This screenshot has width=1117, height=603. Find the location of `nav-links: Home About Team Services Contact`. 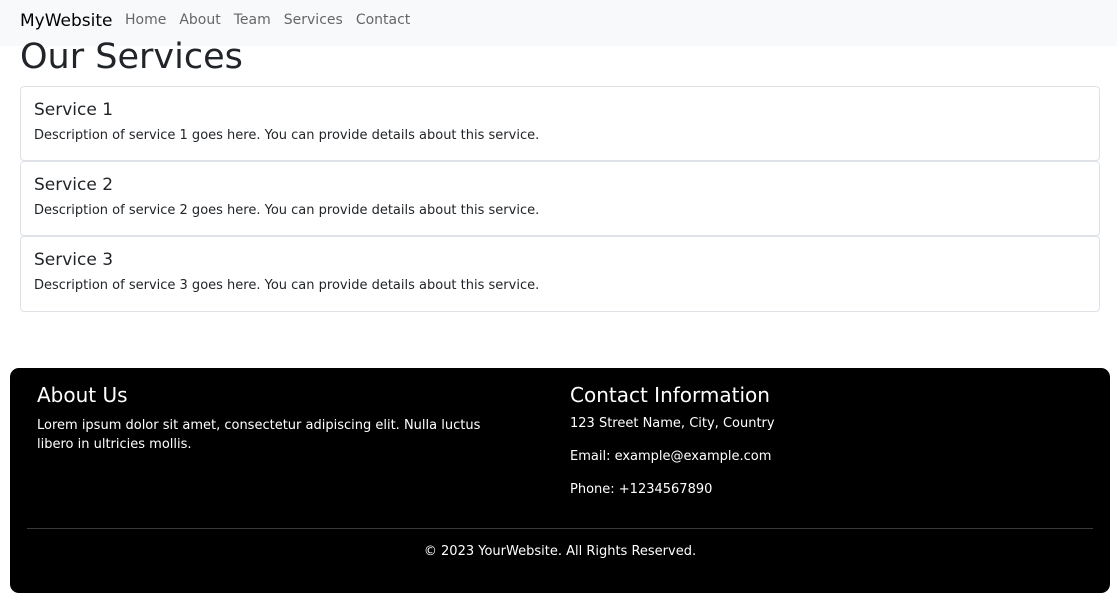

nav-links: Home About Team Services Contact is located at coordinates (274, 20).